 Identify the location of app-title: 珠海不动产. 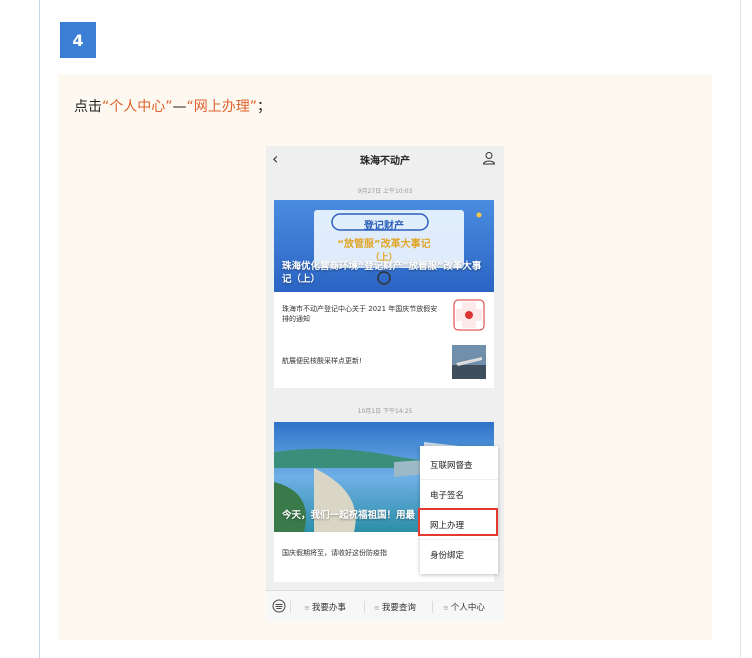
(385, 161).